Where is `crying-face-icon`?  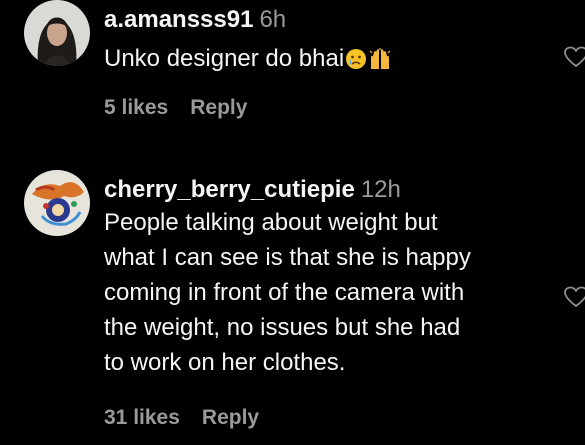
crying-face-icon is located at coordinates (356, 62).